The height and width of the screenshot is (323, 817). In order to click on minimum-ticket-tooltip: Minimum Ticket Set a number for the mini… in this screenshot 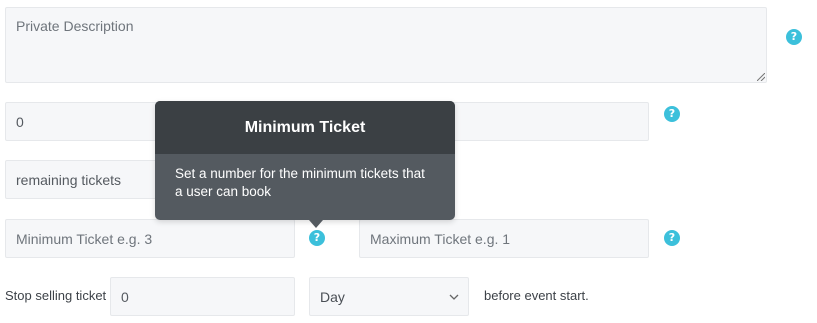, I will do `click(305, 164)`.